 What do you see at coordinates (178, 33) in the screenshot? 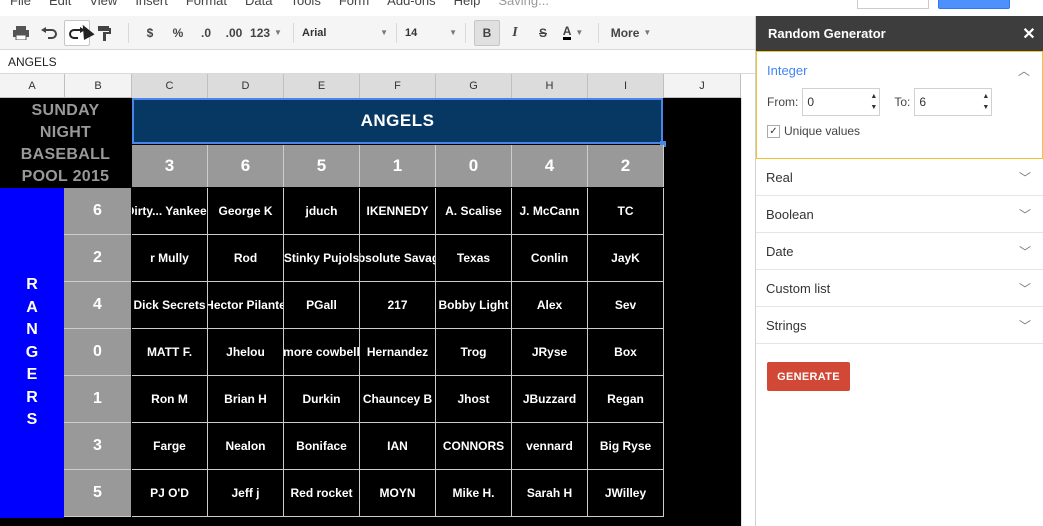
I see `percent-button: %` at bounding box center [178, 33].